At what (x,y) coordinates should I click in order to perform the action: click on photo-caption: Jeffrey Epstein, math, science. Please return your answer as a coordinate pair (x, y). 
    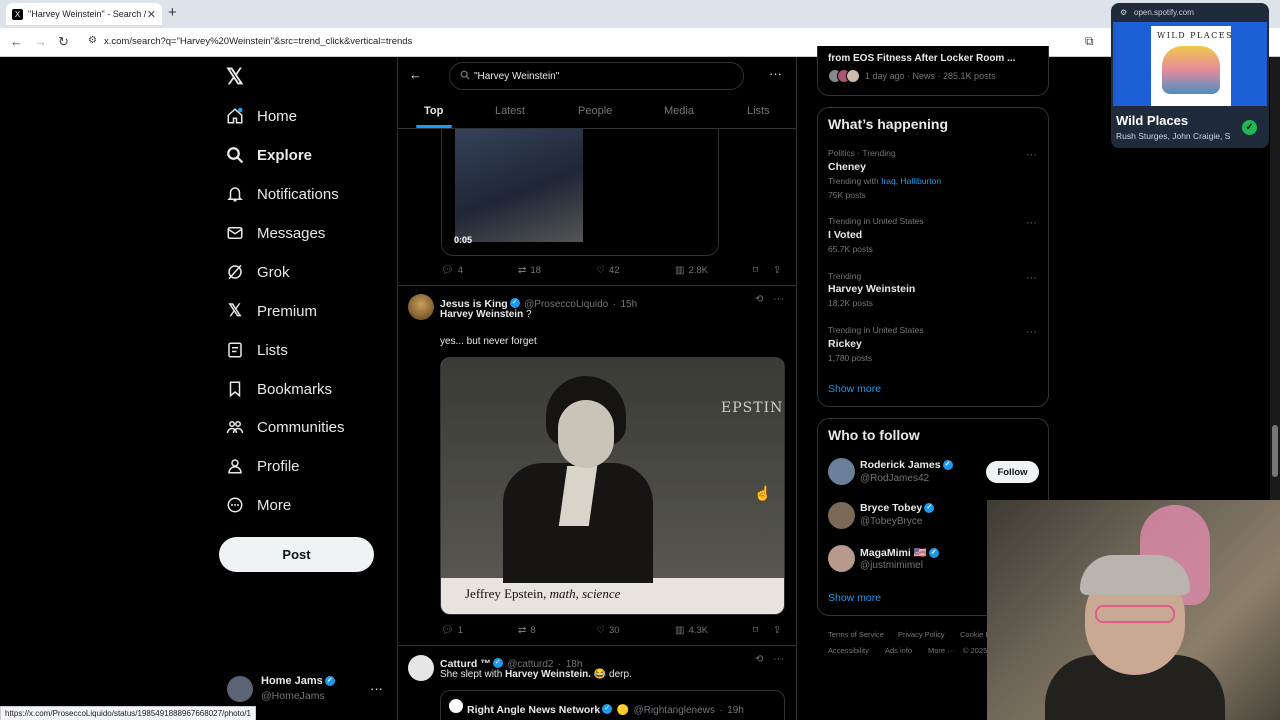
    Looking at the image, I should click on (542, 594).